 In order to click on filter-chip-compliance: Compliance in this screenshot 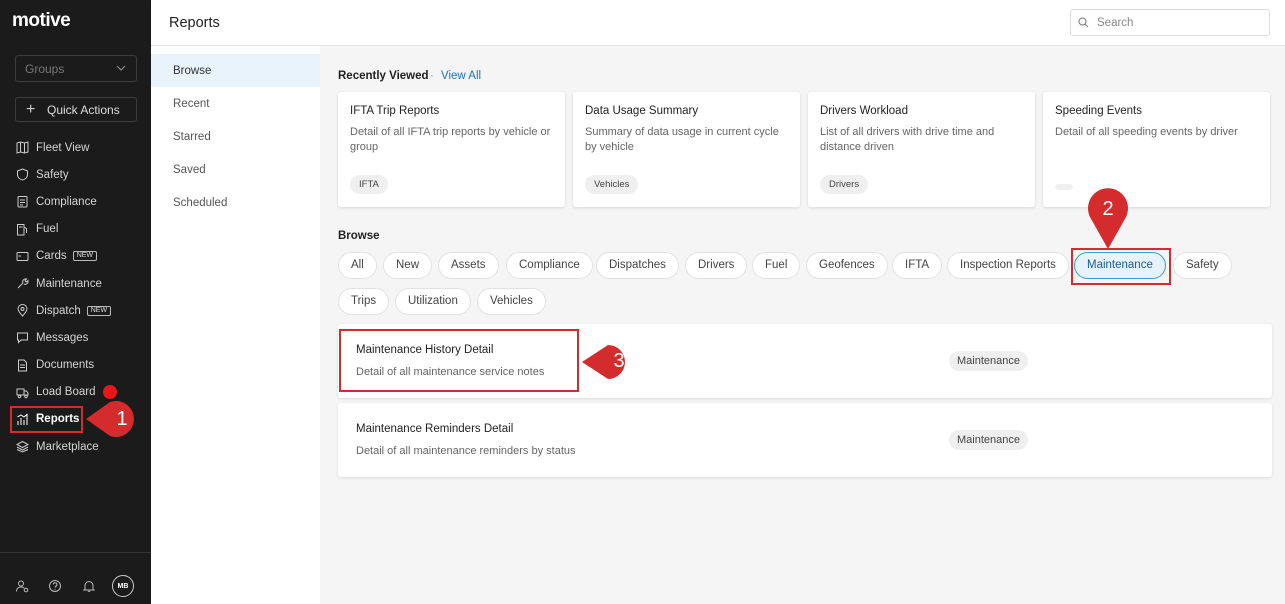, I will do `click(549, 265)`.